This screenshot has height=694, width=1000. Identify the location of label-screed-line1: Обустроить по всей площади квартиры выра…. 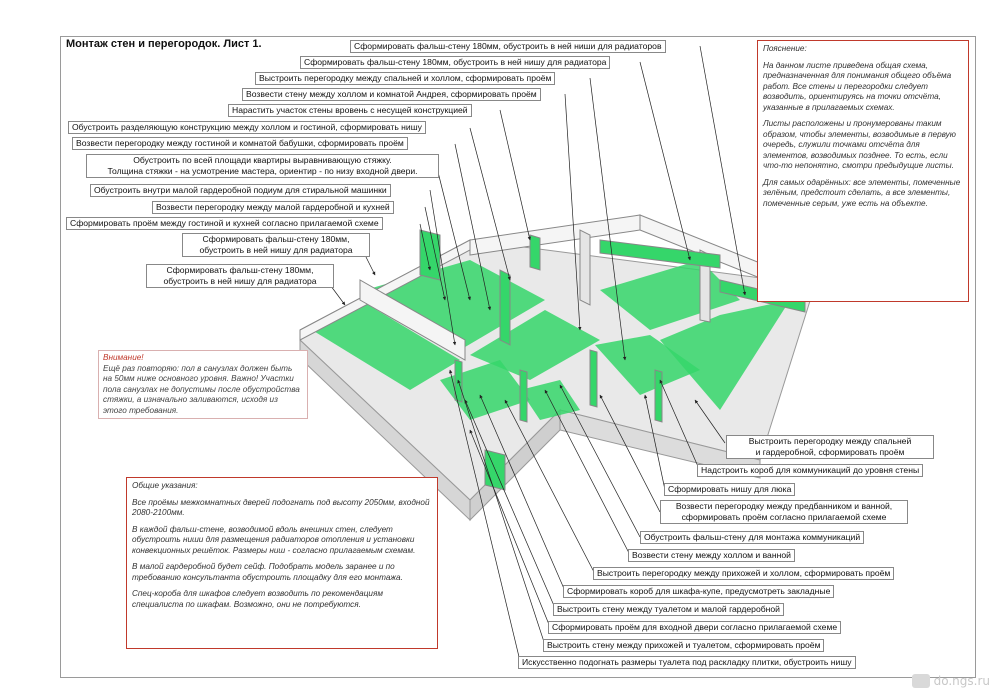
(262, 160).